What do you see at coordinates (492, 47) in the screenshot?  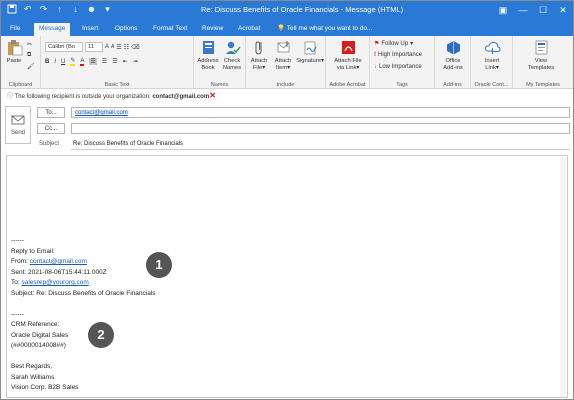 I see `cloud-link-icon` at bounding box center [492, 47].